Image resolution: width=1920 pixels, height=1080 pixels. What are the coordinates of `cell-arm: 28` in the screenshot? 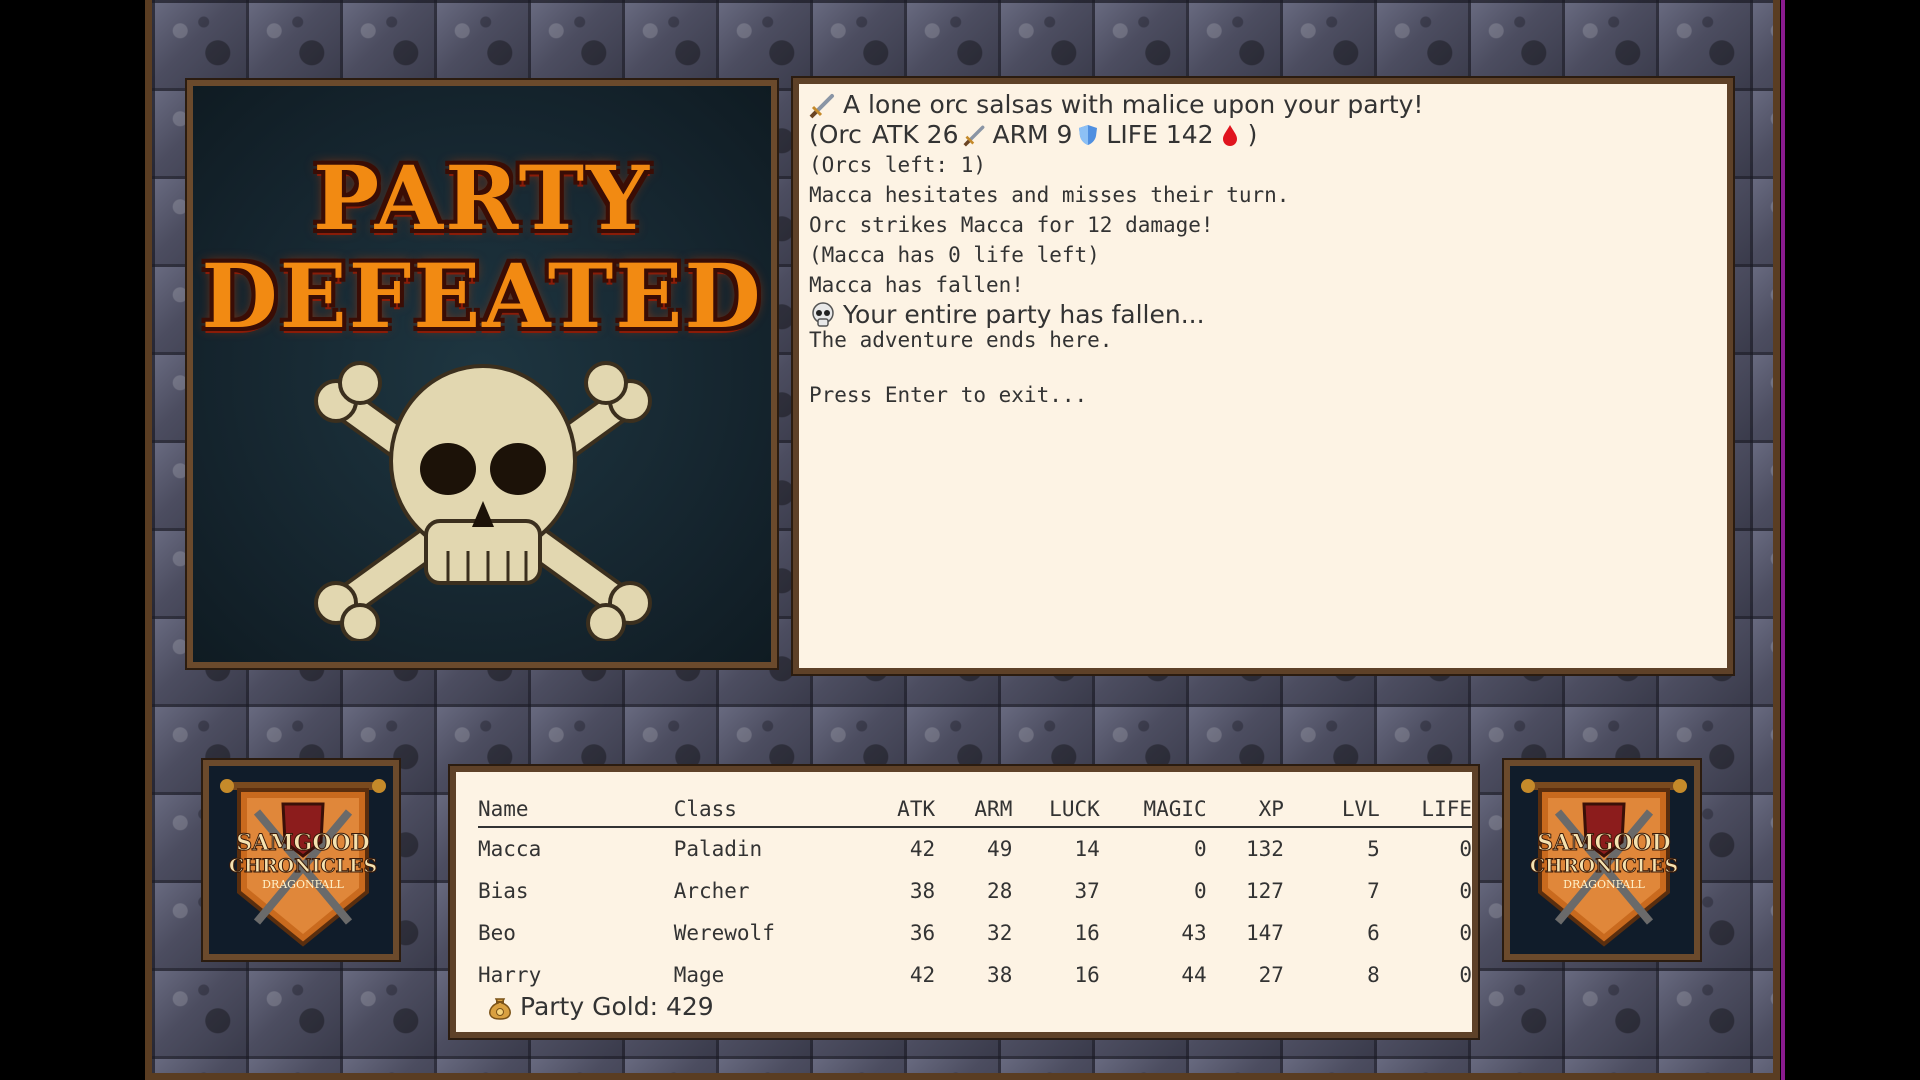 It's located at (1000, 891).